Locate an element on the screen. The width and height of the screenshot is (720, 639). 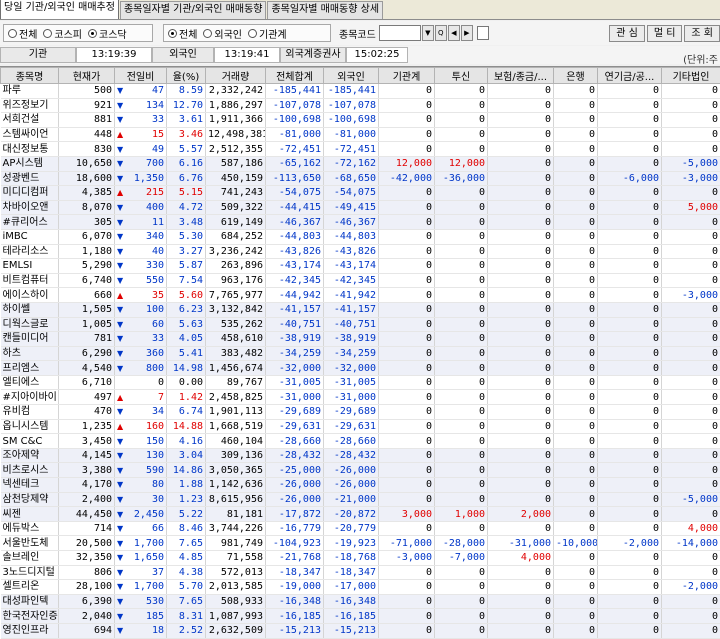
market-radio-all: 전체 is located at coordinates (22, 33).